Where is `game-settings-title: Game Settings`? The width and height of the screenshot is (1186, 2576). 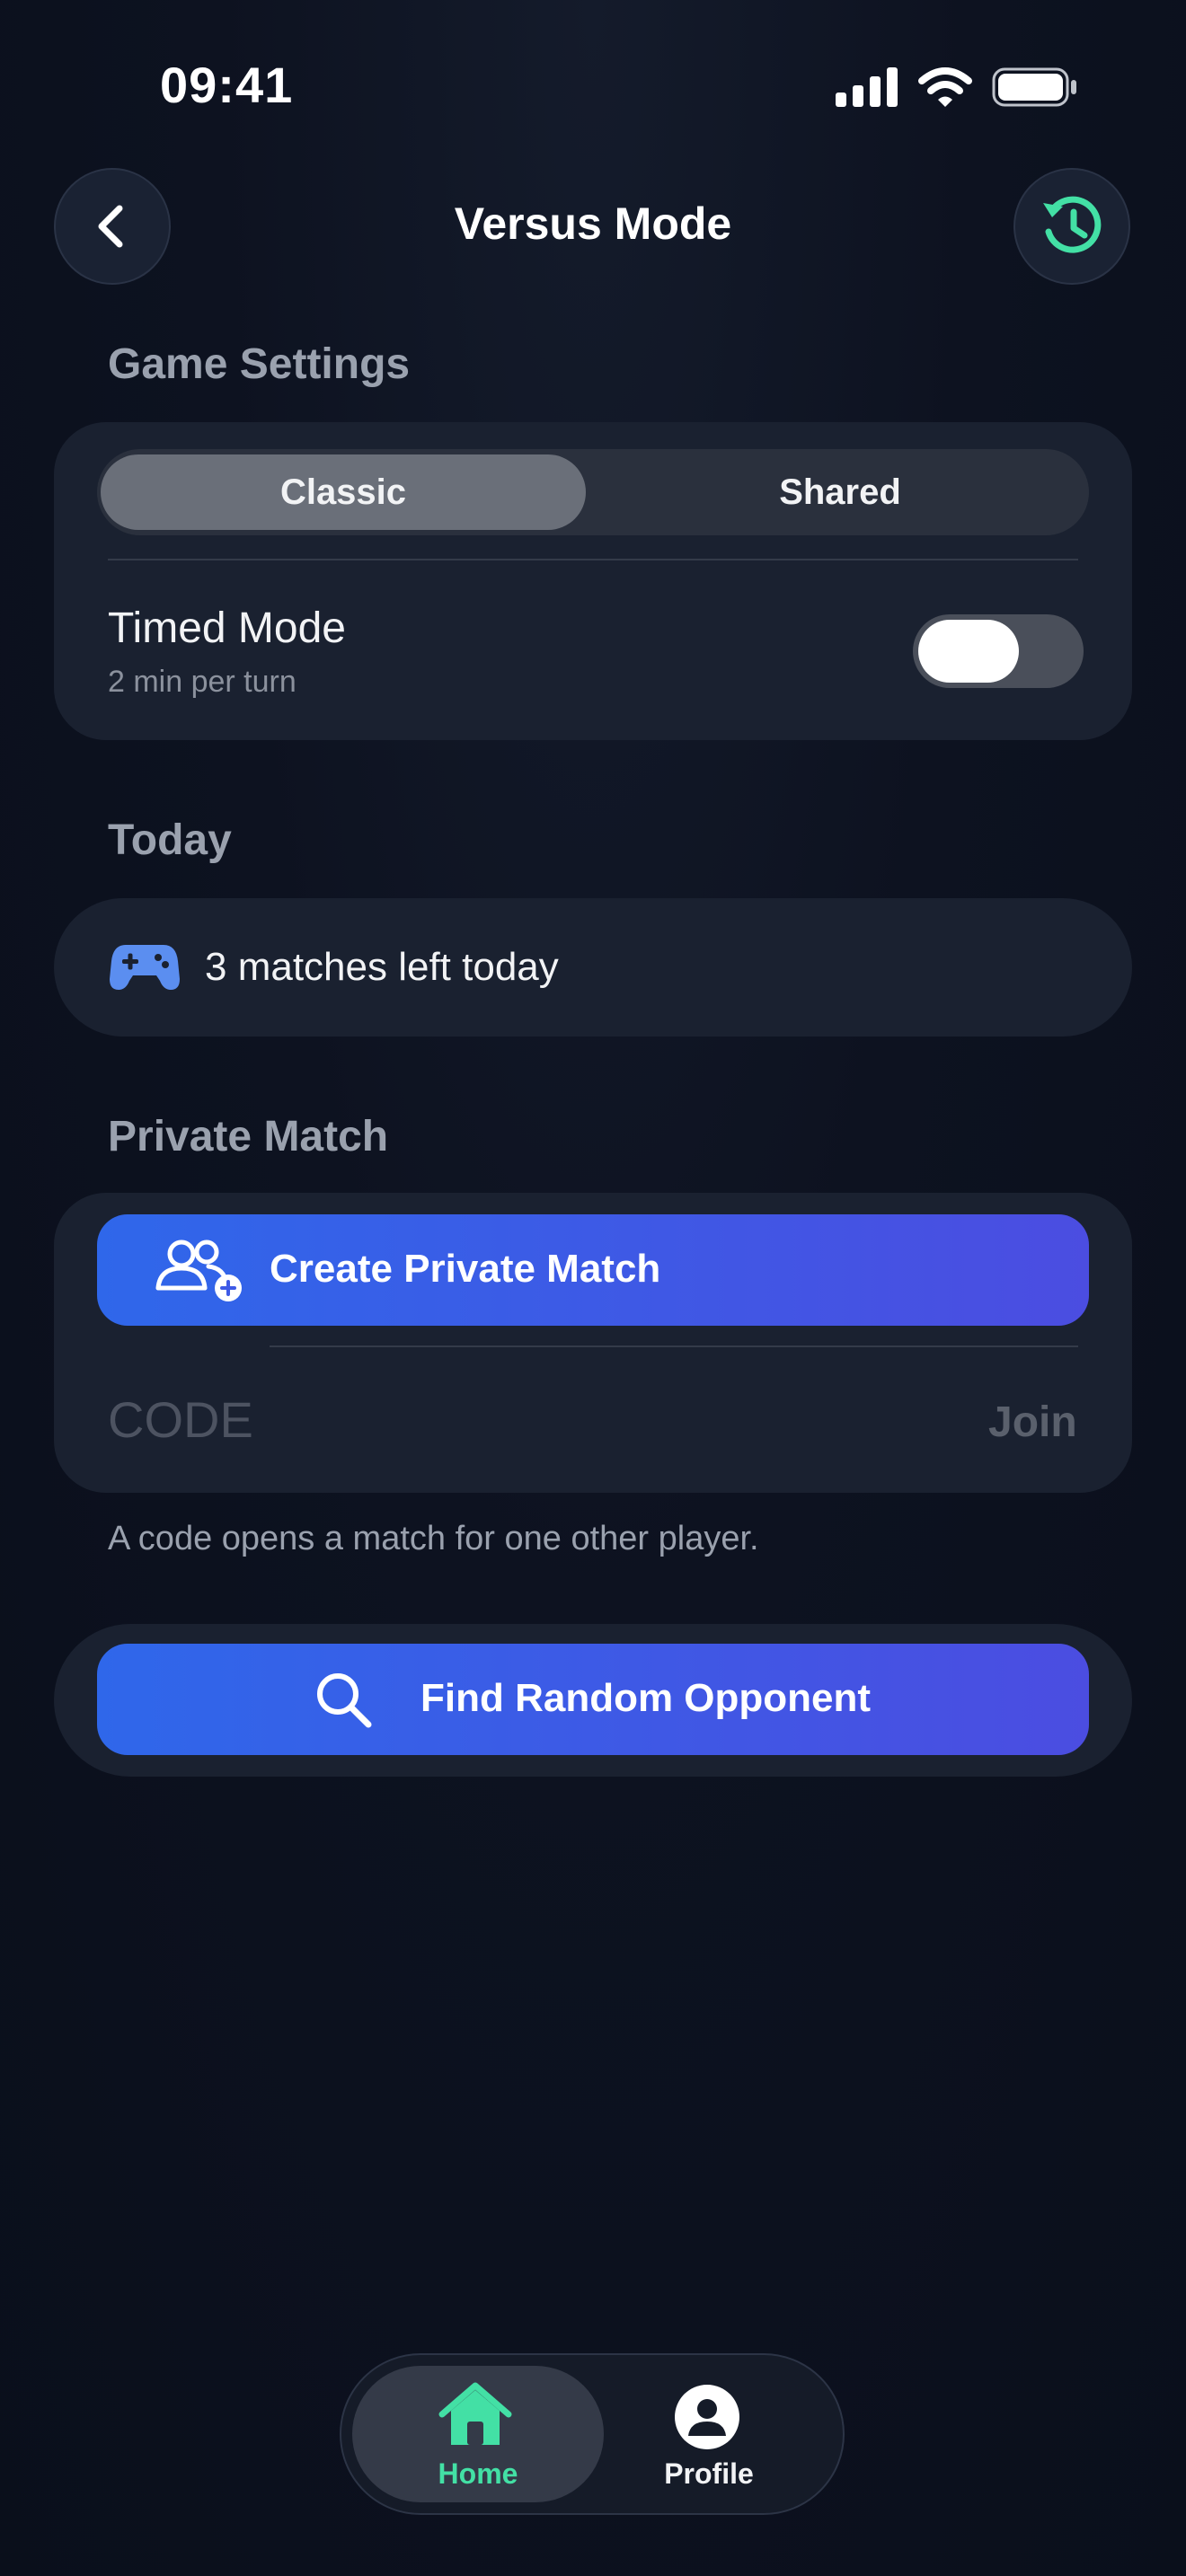 game-settings-title: Game Settings is located at coordinates (259, 364).